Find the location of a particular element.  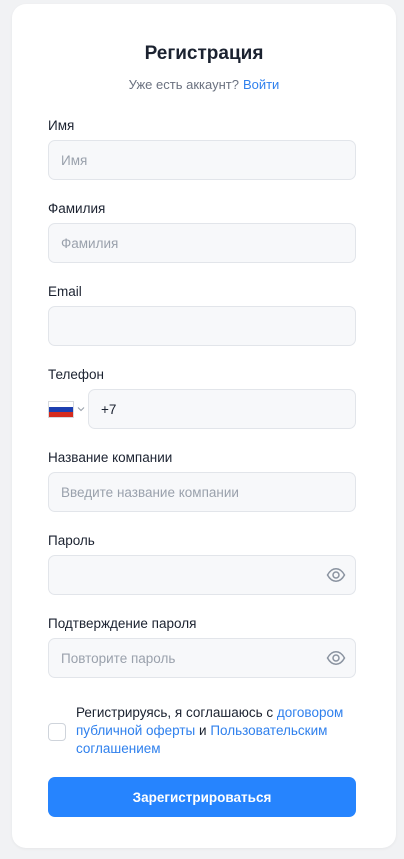

login-prompt-text: Уже есть аккаунт? is located at coordinates (183, 84).